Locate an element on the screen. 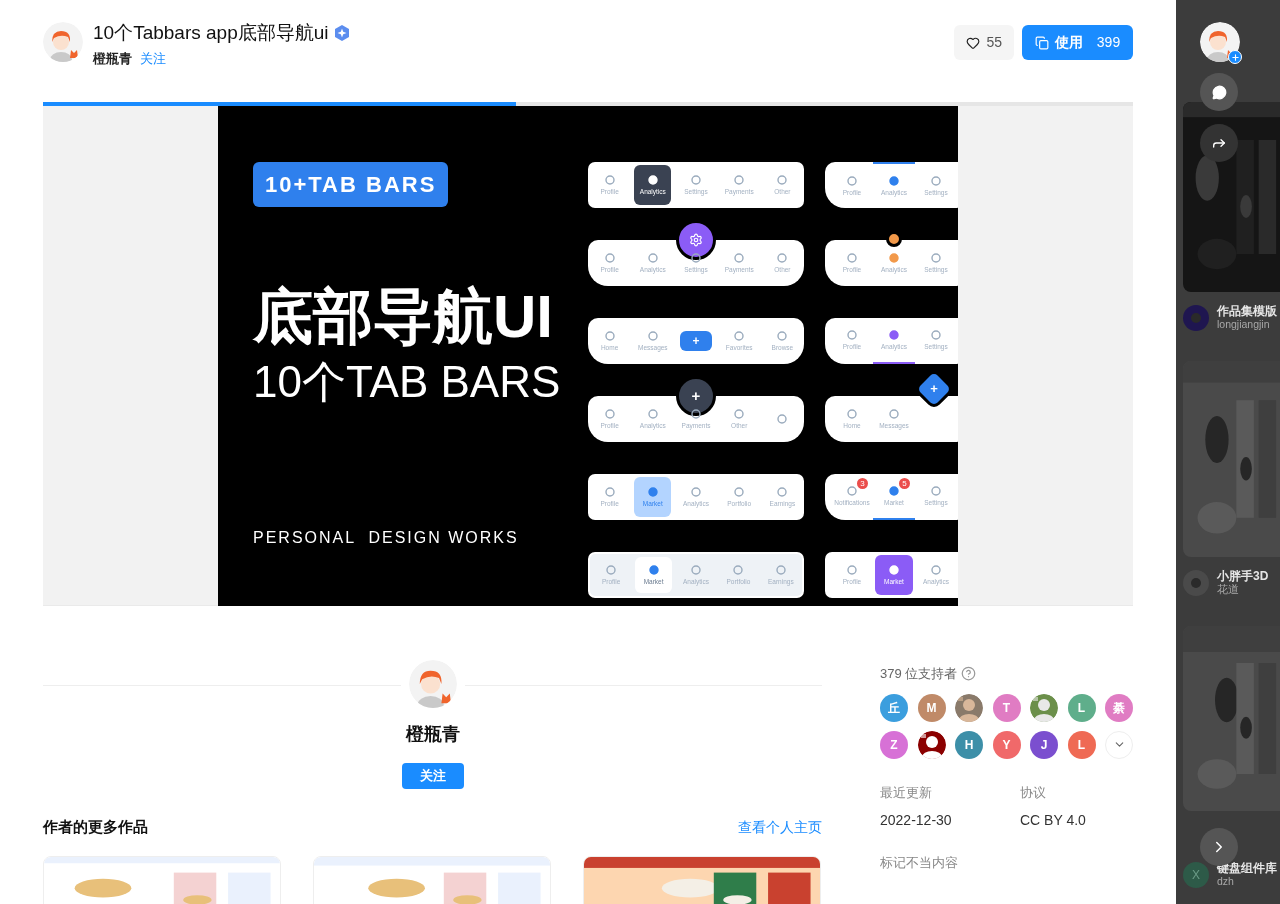  meta-value: 2022-12-30 is located at coordinates (916, 820).